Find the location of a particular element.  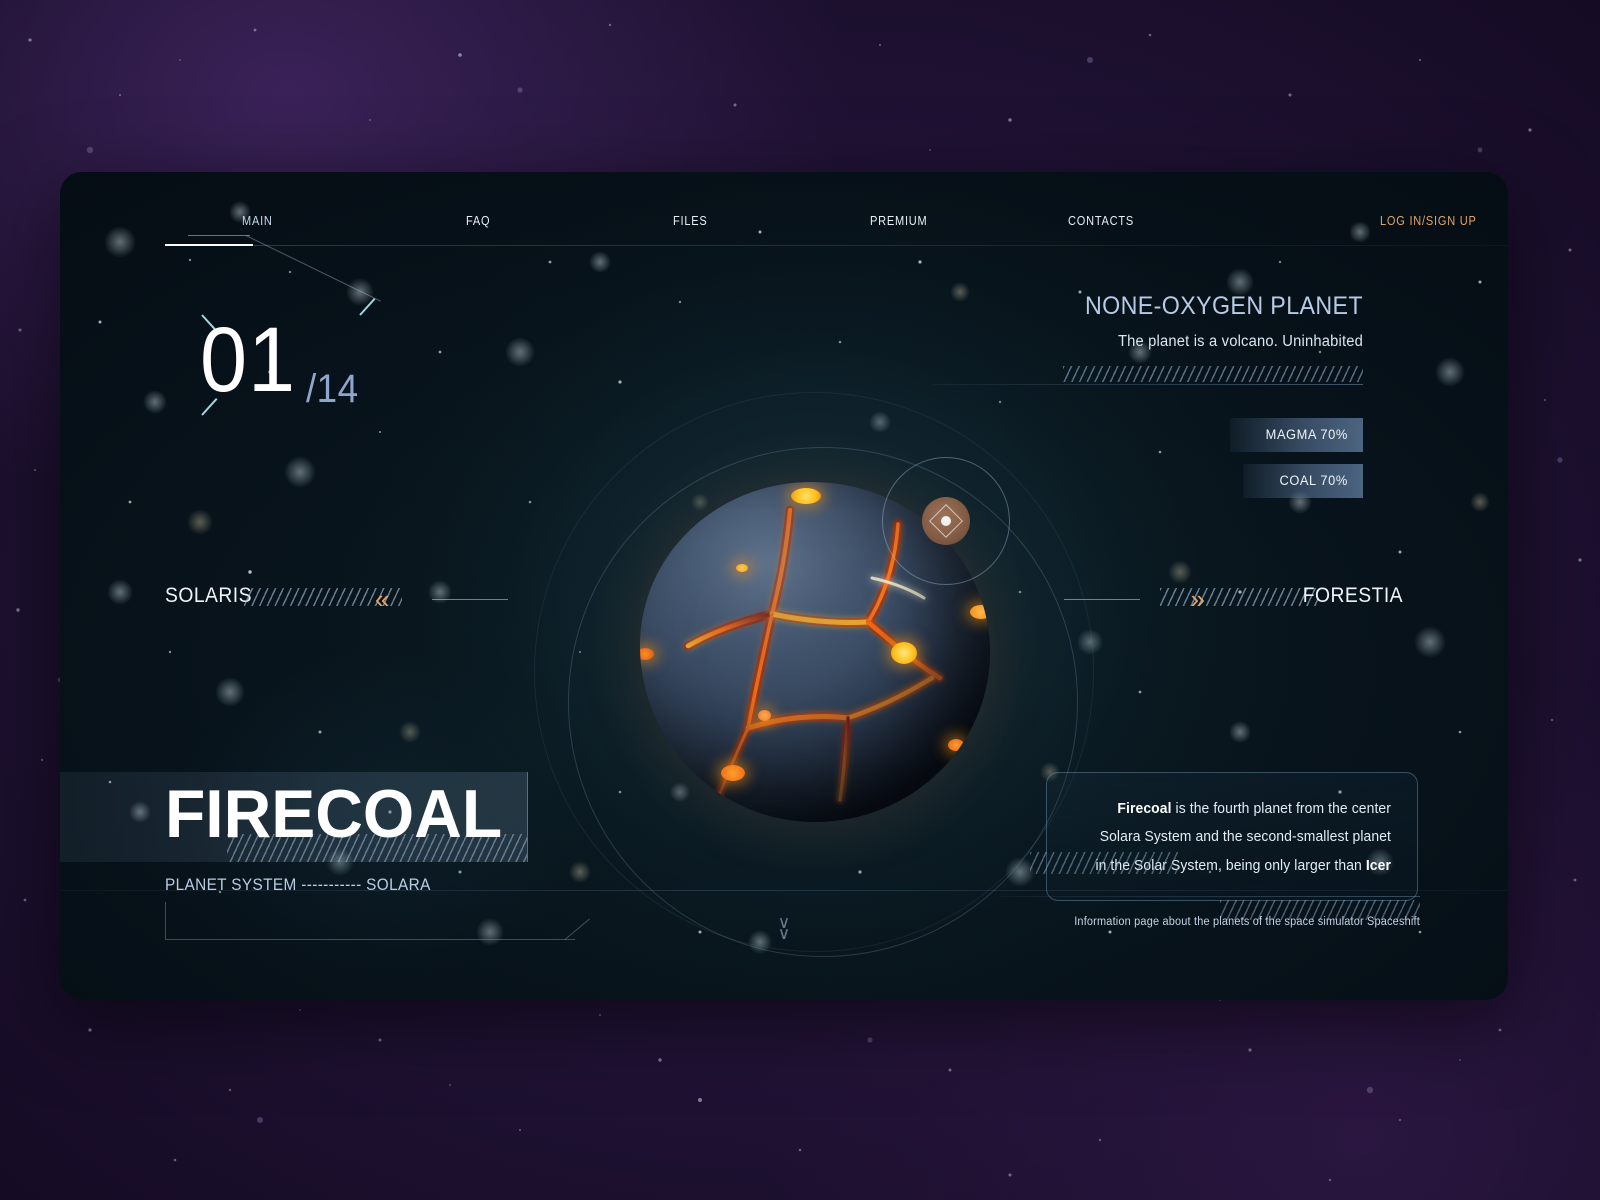

switcher-line-right is located at coordinates (1102, 599).